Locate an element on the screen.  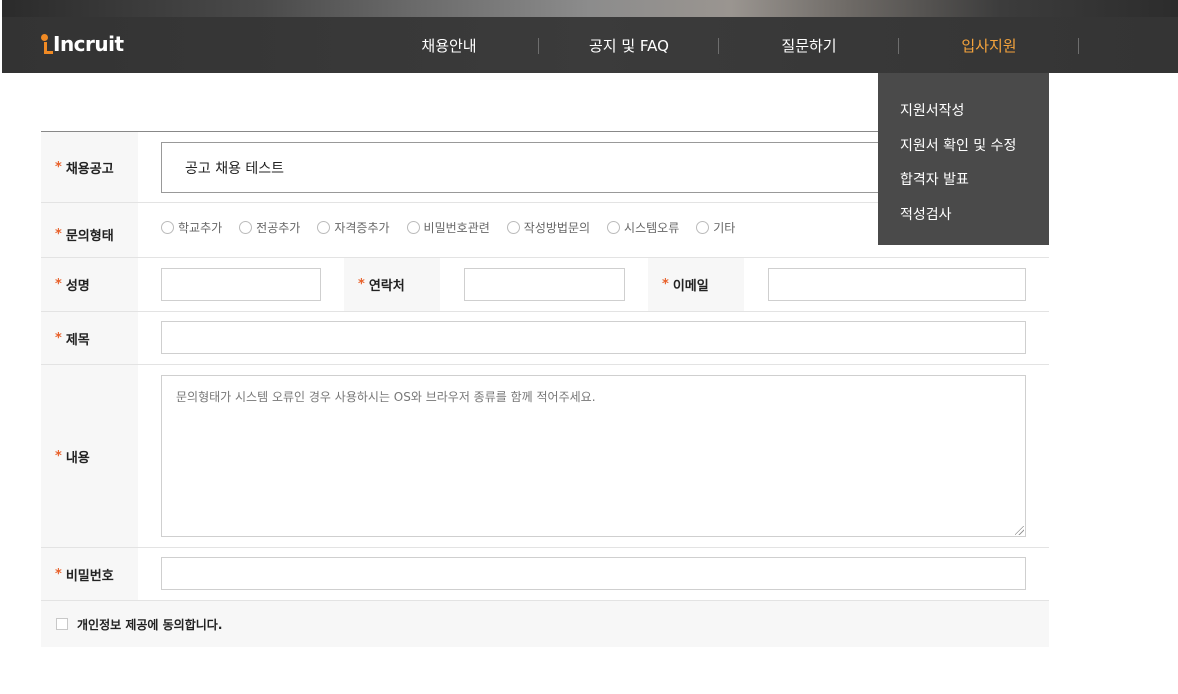
nav-item-notice-faq: 공지 및 FAQ is located at coordinates (629, 45).